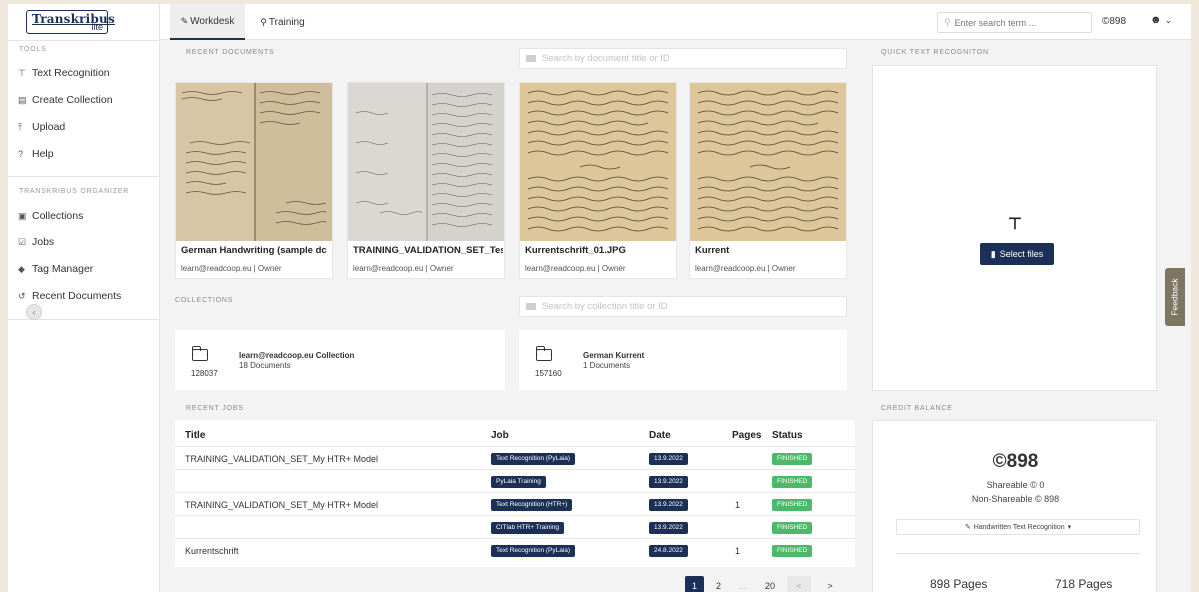 The height and width of the screenshot is (592, 1199). I want to click on search-icon: ⚲, so click(947, 22).